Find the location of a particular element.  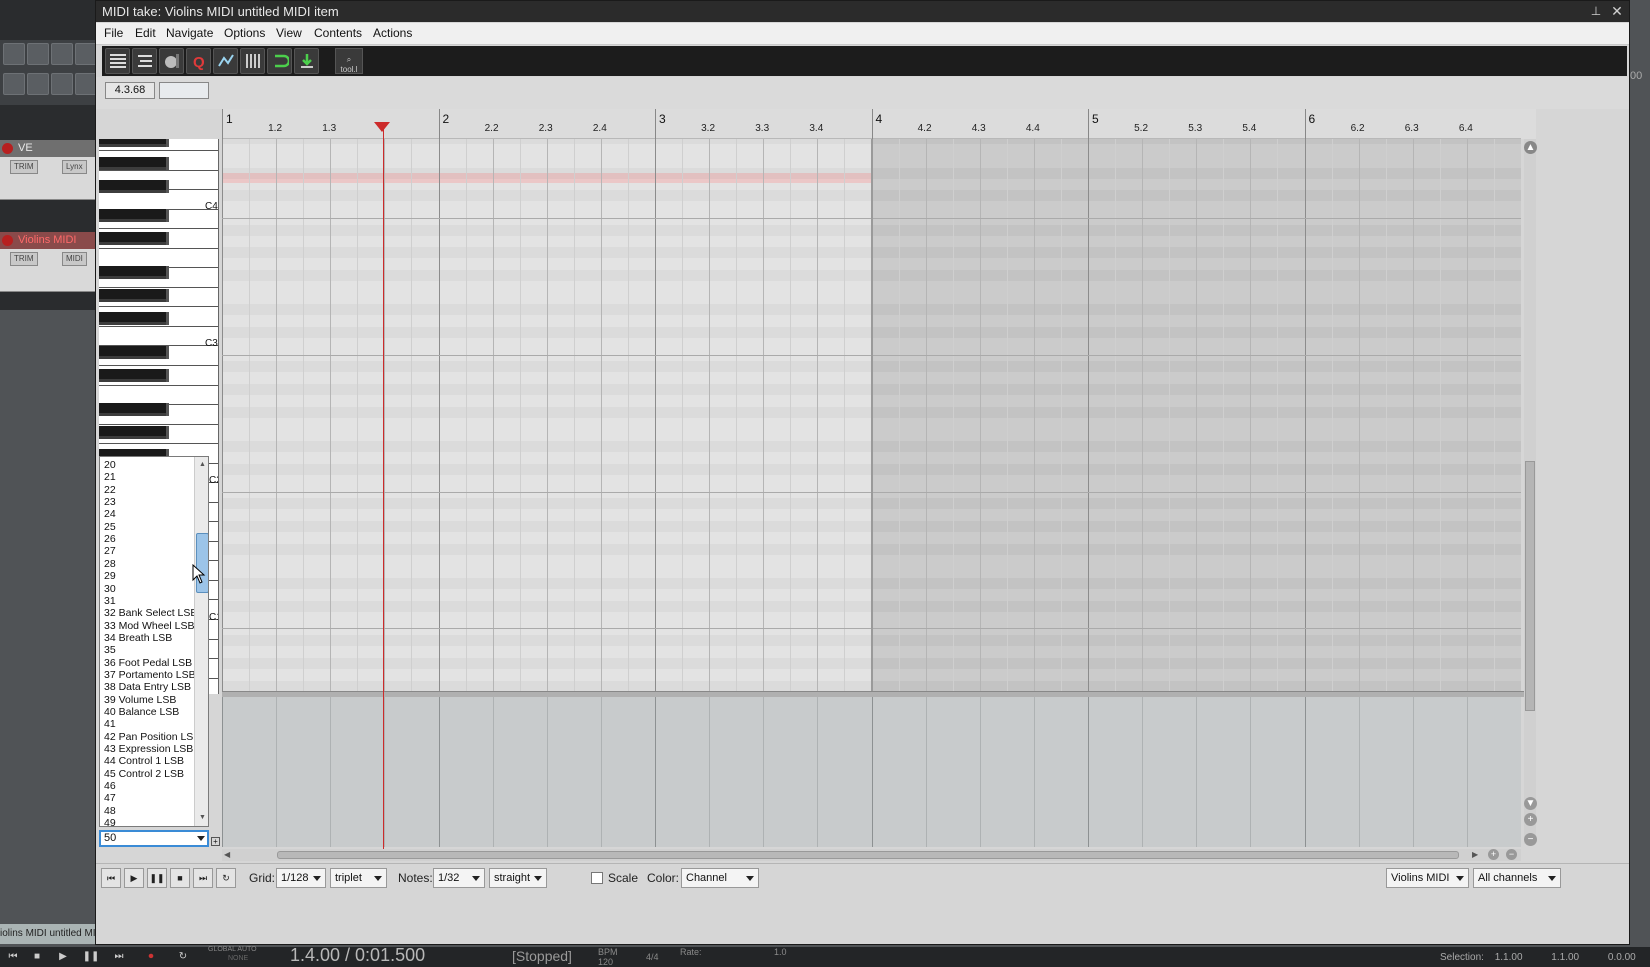

scroll-right-icon: ▶ is located at coordinates (1475, 854).